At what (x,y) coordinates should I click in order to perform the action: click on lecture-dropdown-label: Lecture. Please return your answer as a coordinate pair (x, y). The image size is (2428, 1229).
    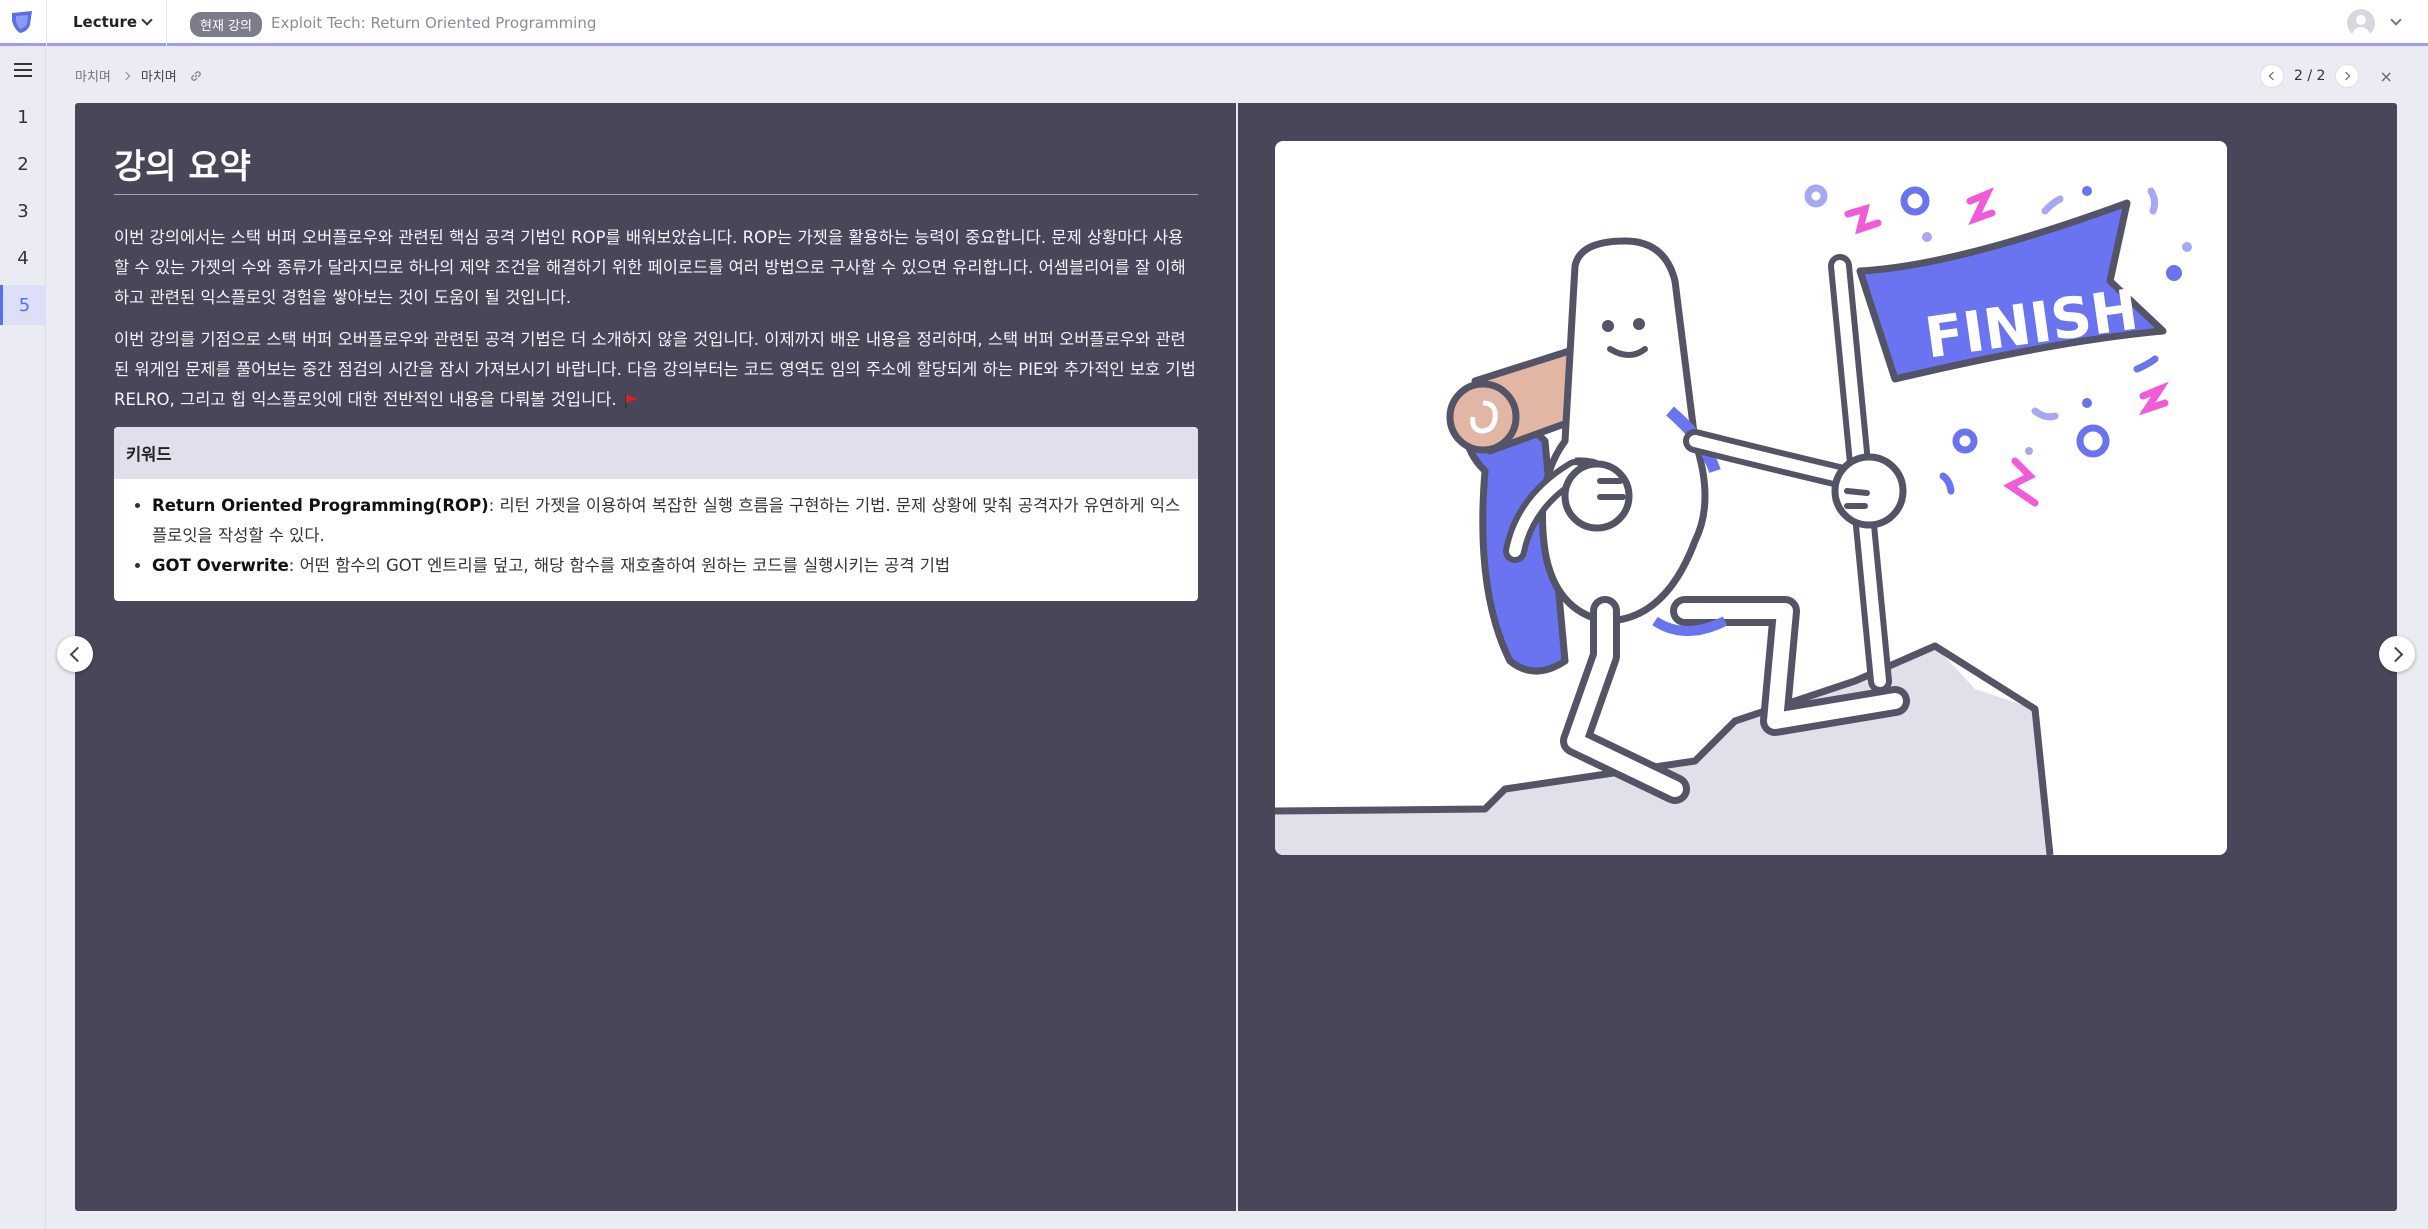
    Looking at the image, I should click on (105, 22).